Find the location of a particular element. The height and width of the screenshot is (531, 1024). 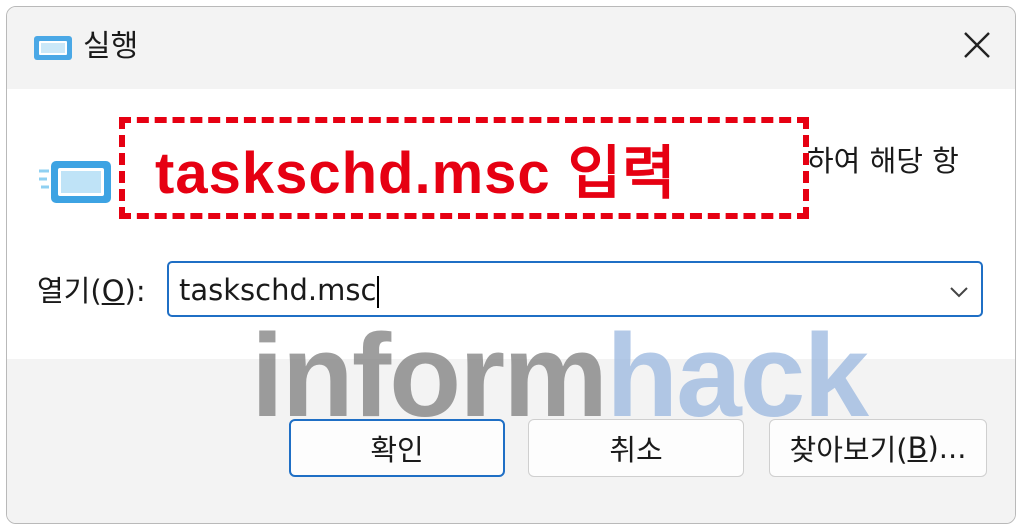

open-combobox: taskschd.msc is located at coordinates (575, 289).